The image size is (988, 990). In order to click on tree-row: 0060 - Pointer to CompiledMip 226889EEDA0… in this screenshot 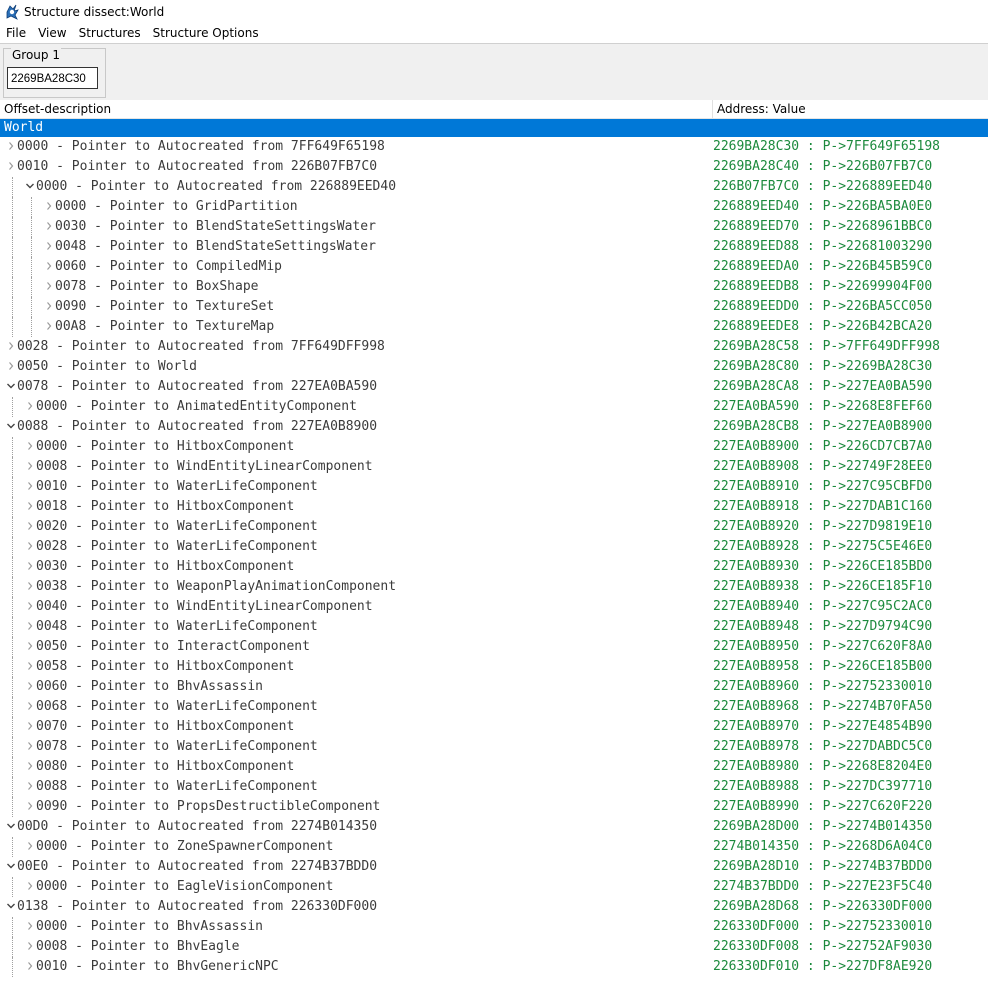, I will do `click(494, 267)`.